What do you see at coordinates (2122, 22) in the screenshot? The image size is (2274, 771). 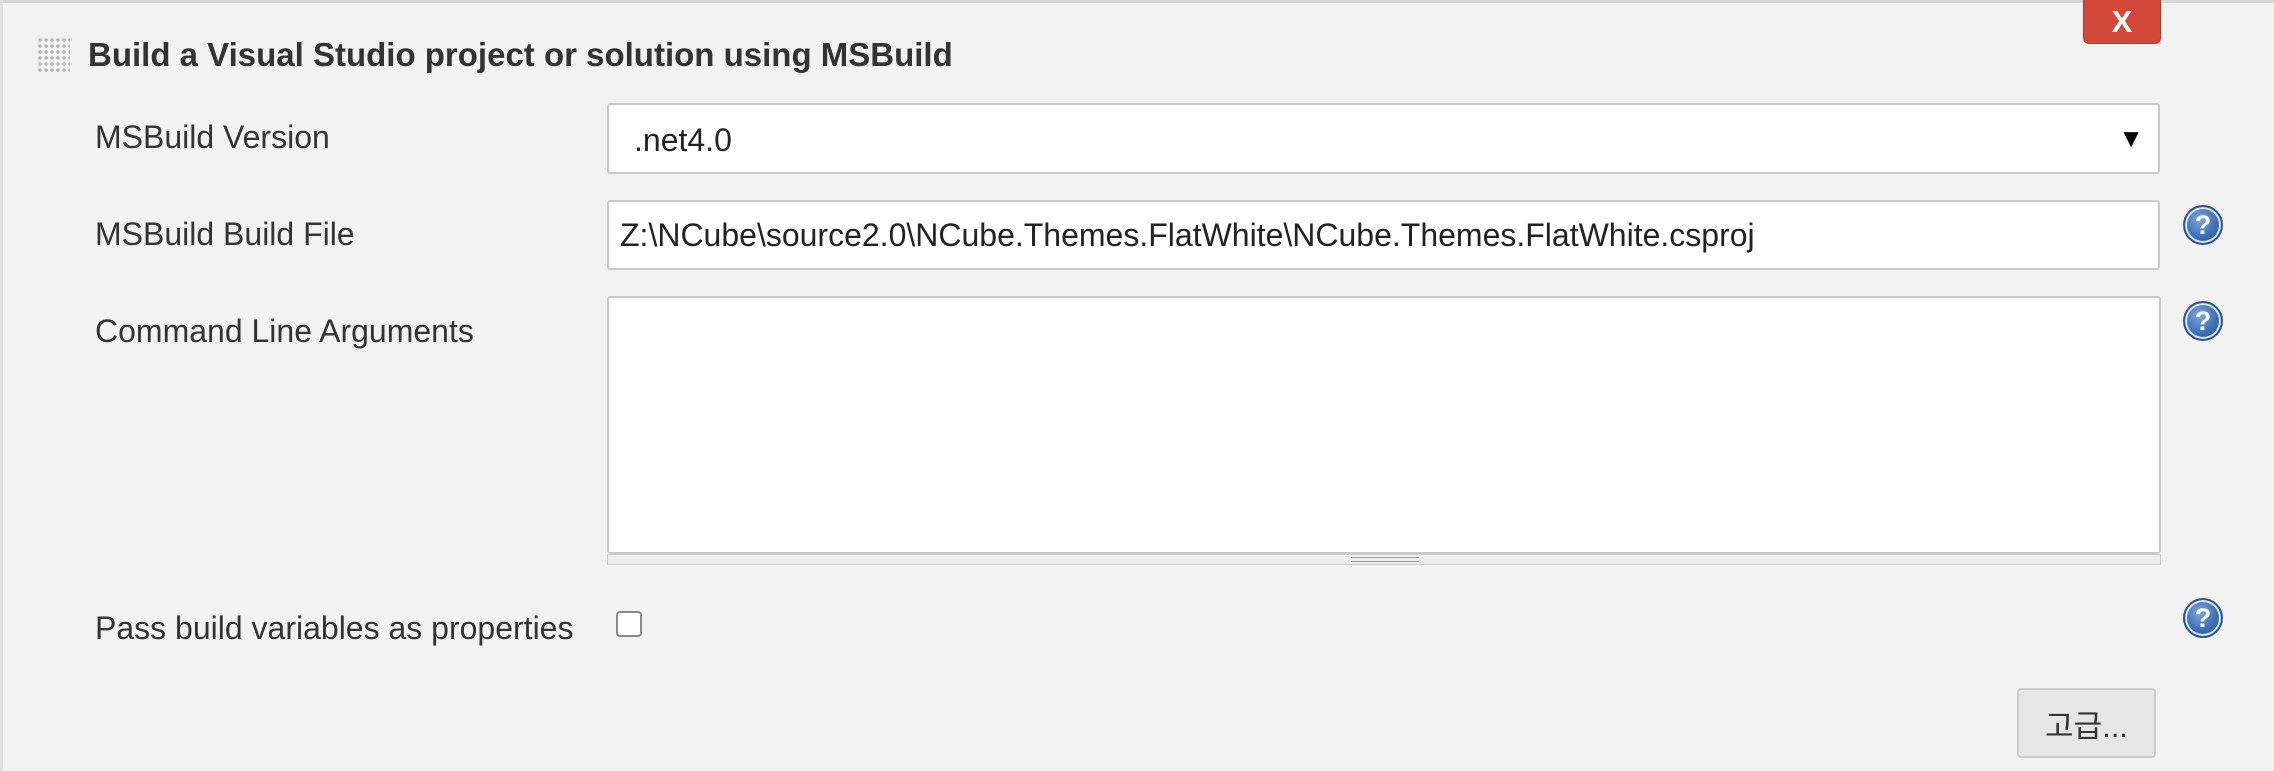 I see `close-button: X` at bounding box center [2122, 22].